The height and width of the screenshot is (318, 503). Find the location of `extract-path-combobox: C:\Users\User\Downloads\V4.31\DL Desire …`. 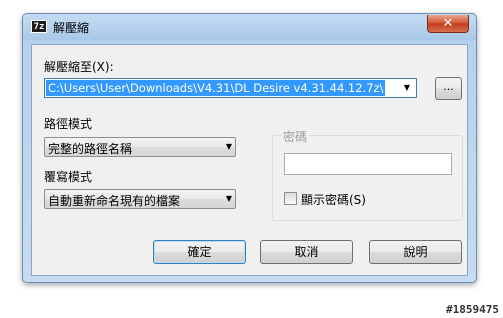

extract-path-combobox: C:\Users\User\Downloads\V4.31\DL Desire … is located at coordinates (230, 88).